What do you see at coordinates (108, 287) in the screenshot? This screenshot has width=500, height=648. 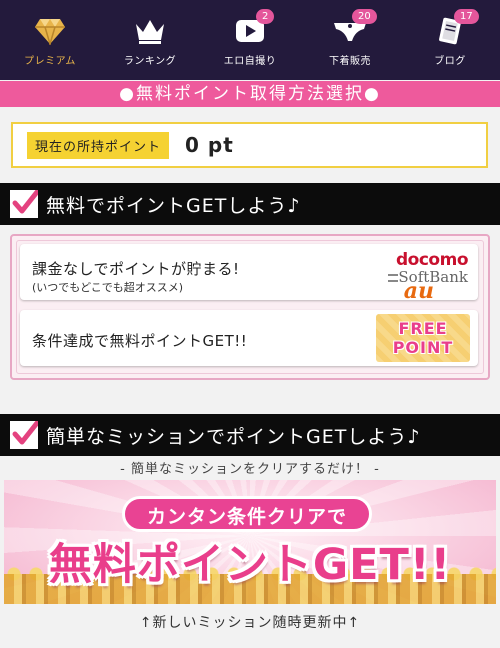 I see `card-subtitle: (いつでもどこでも超オススメ)` at bounding box center [108, 287].